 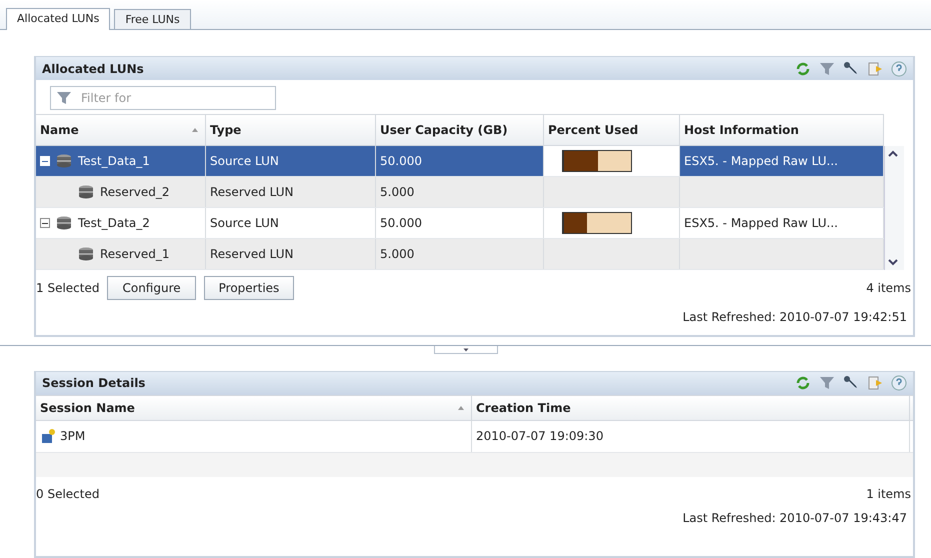 I want to click on tab: Allocated LUNs, so click(x=58, y=19).